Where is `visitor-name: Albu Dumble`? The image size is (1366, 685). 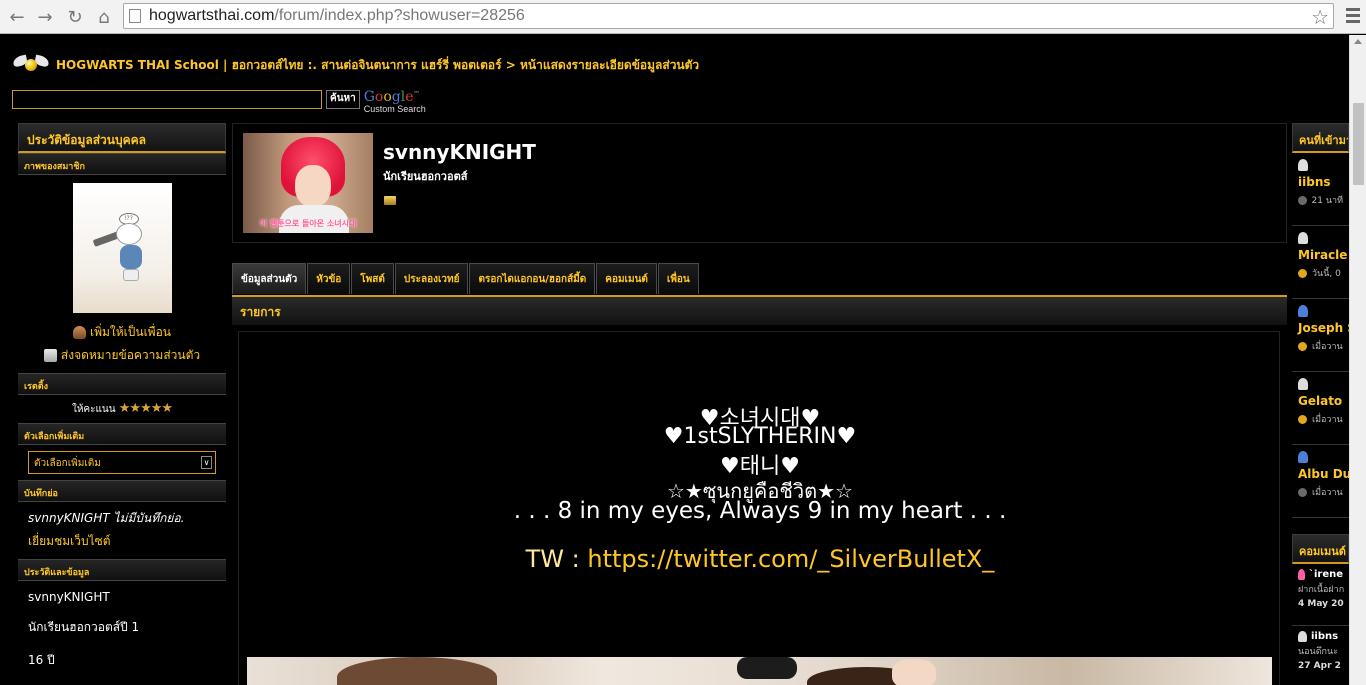 visitor-name: Albu Dumble is located at coordinates (1323, 474).